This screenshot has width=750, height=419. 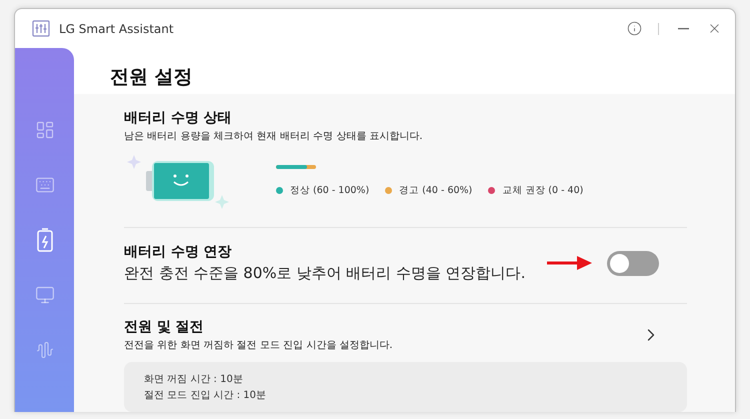 What do you see at coordinates (164, 327) in the screenshot?
I see `section-title: 전원 및 절전` at bounding box center [164, 327].